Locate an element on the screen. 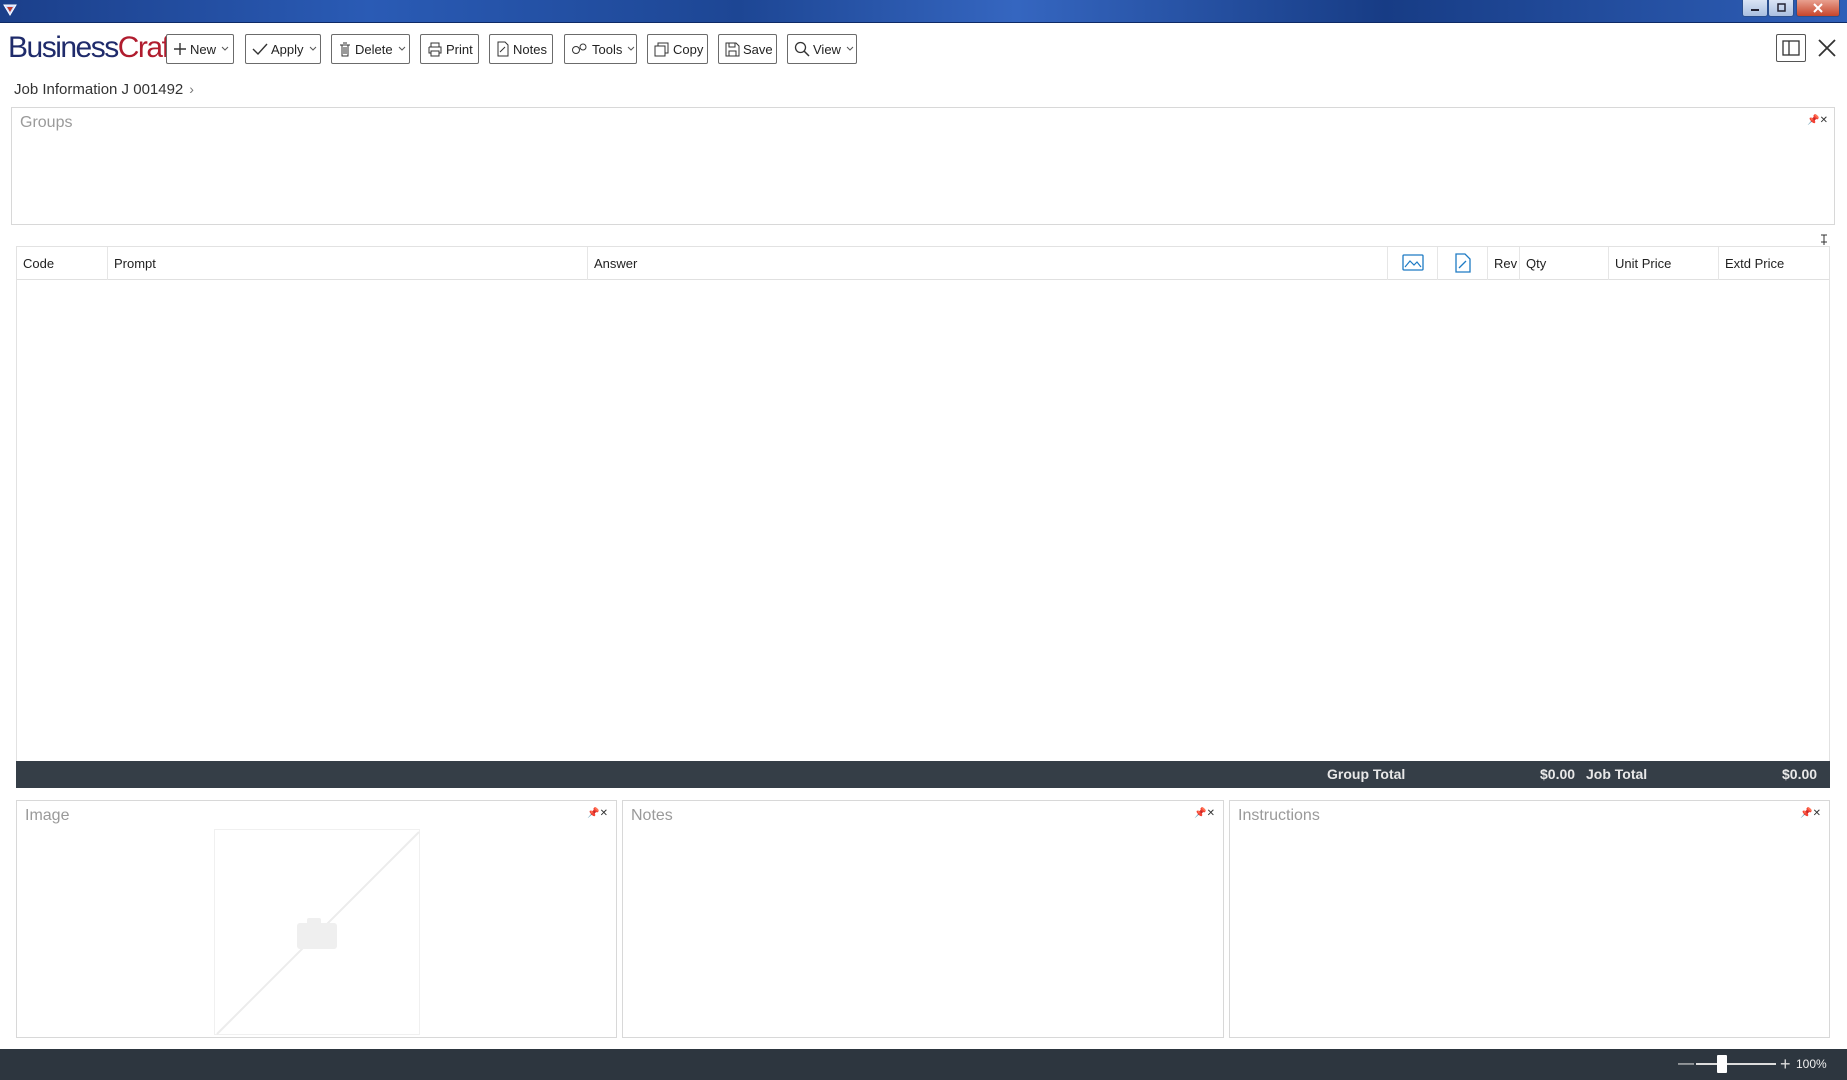  copy-button: Copy is located at coordinates (677, 49).